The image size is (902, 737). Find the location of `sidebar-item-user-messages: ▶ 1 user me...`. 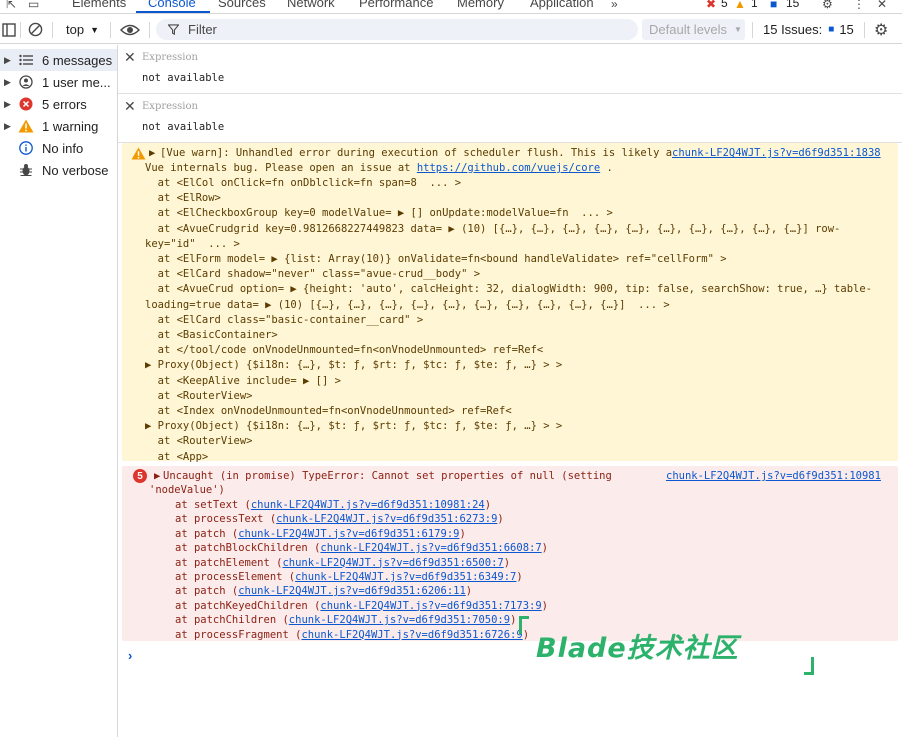

sidebar-item-user-messages: ▶ 1 user me... is located at coordinates (58, 82).